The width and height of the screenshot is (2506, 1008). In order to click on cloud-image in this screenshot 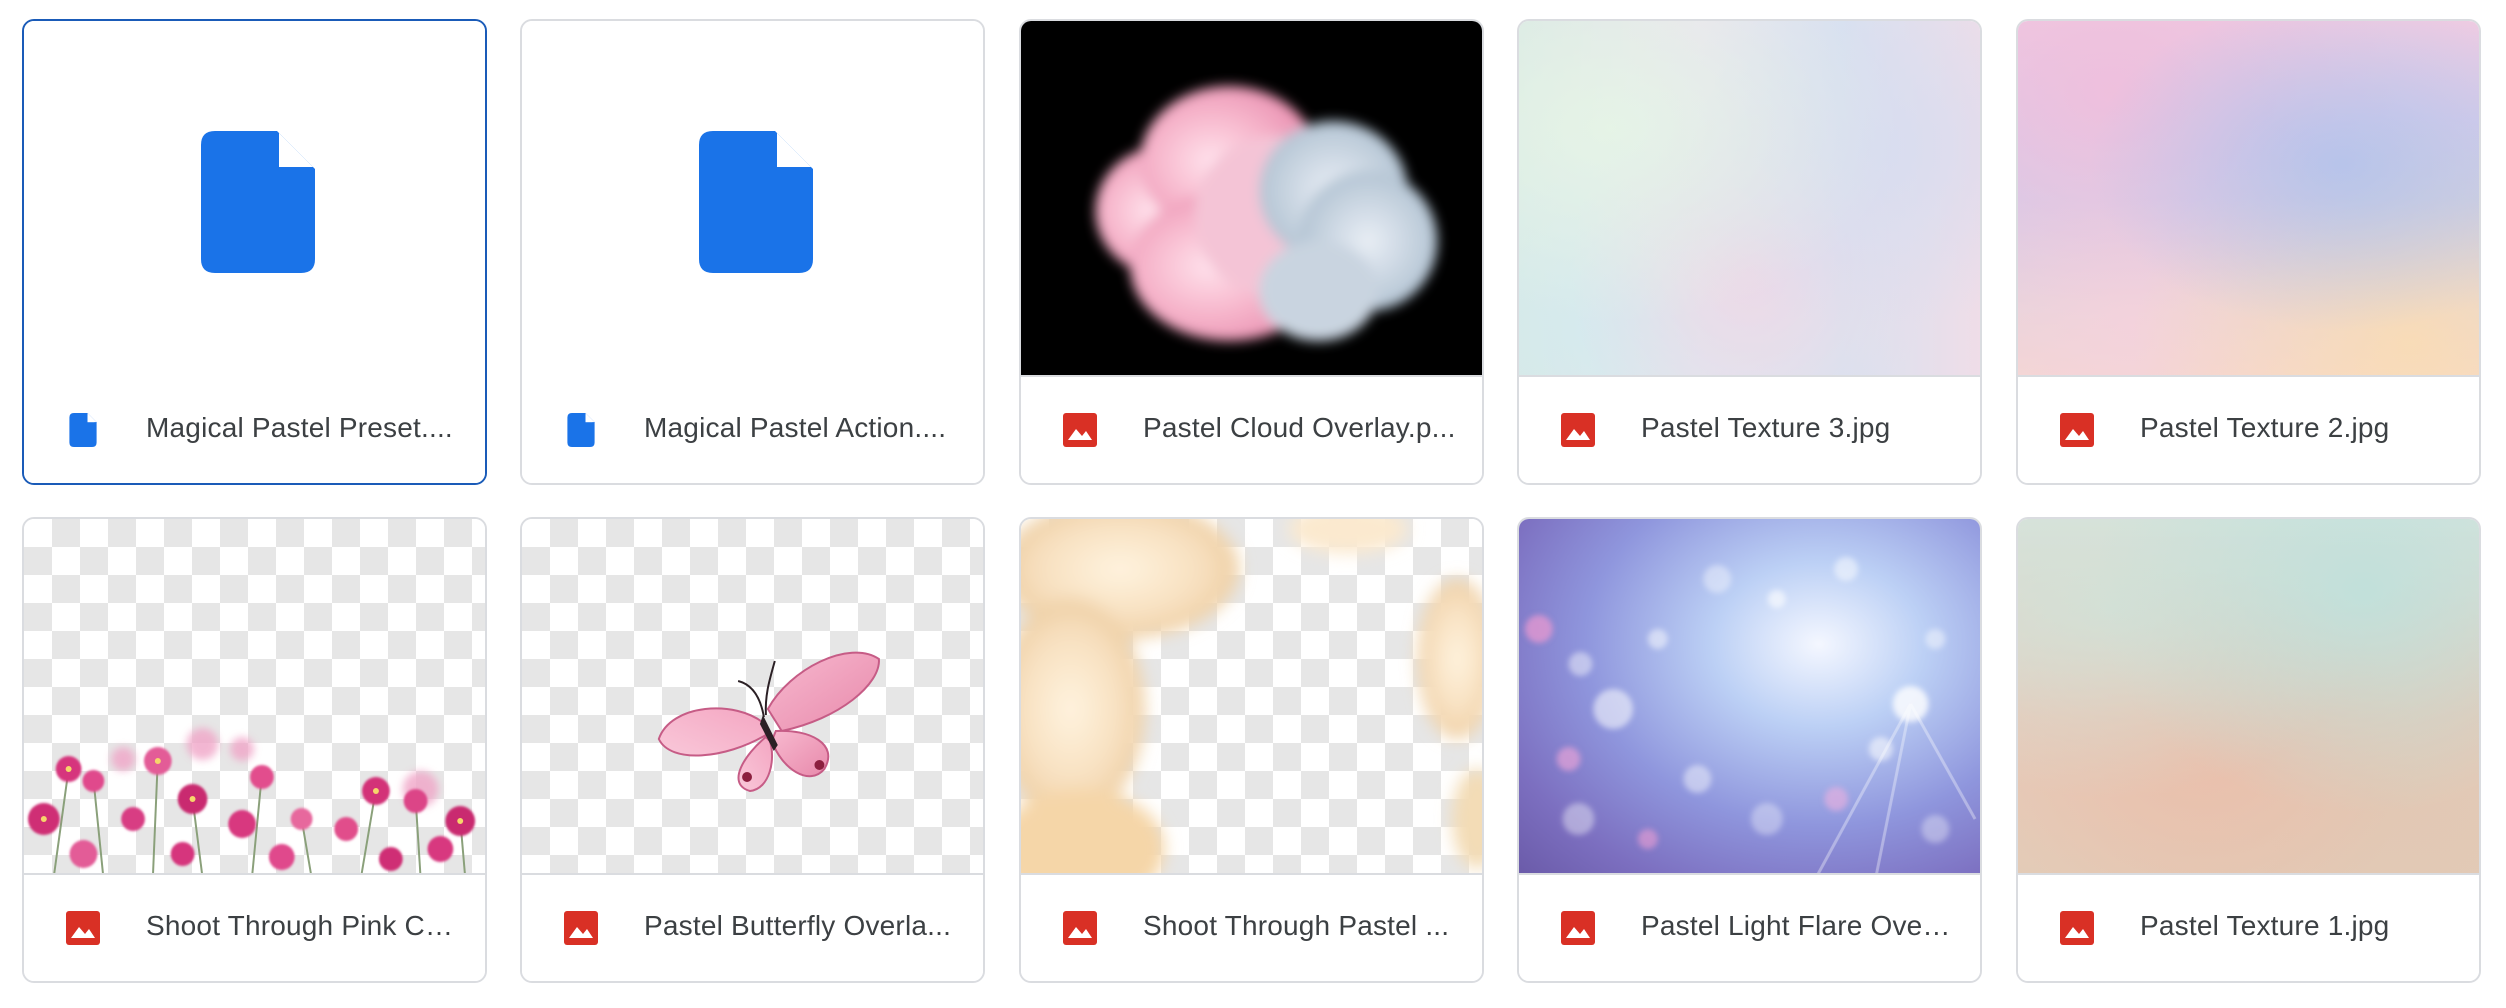, I will do `click(1266, 213)`.